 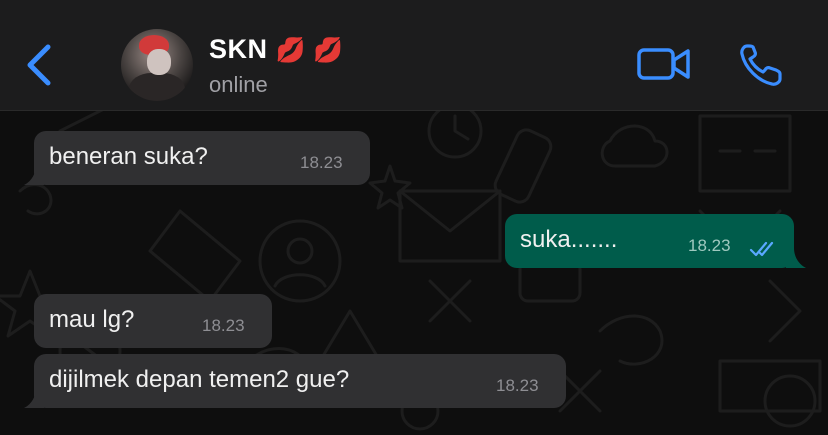 What do you see at coordinates (761, 249) in the screenshot?
I see `double-check-icon` at bounding box center [761, 249].